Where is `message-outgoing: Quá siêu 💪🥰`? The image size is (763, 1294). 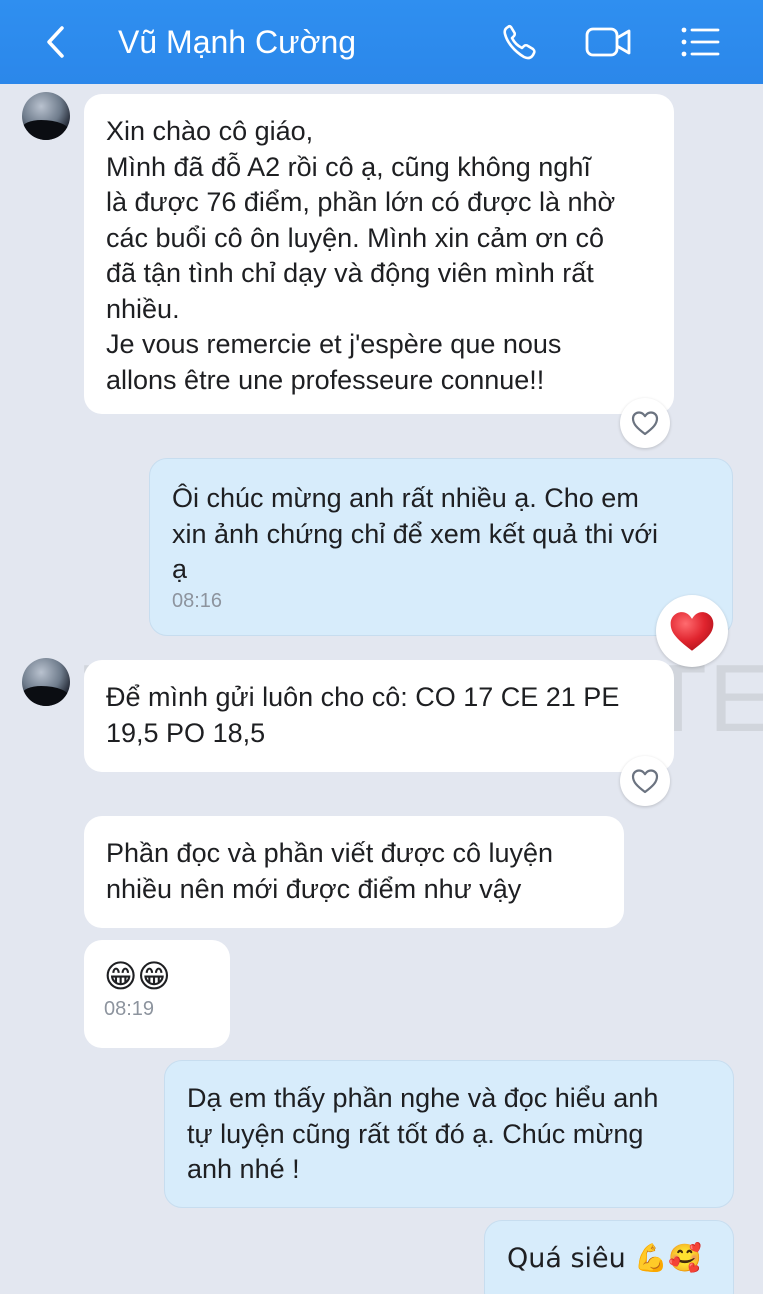 message-outgoing: Quá siêu 💪🥰 is located at coordinates (609, 1257).